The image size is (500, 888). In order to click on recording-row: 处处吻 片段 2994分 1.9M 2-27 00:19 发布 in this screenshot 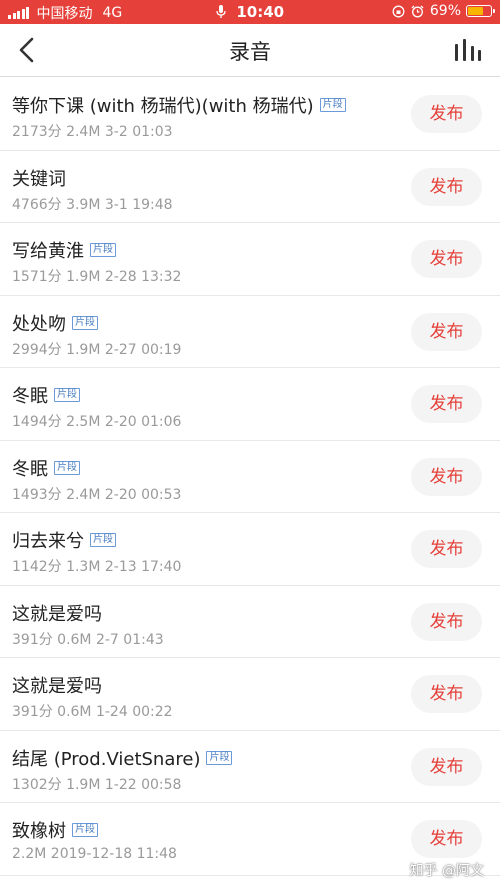, I will do `click(250, 332)`.